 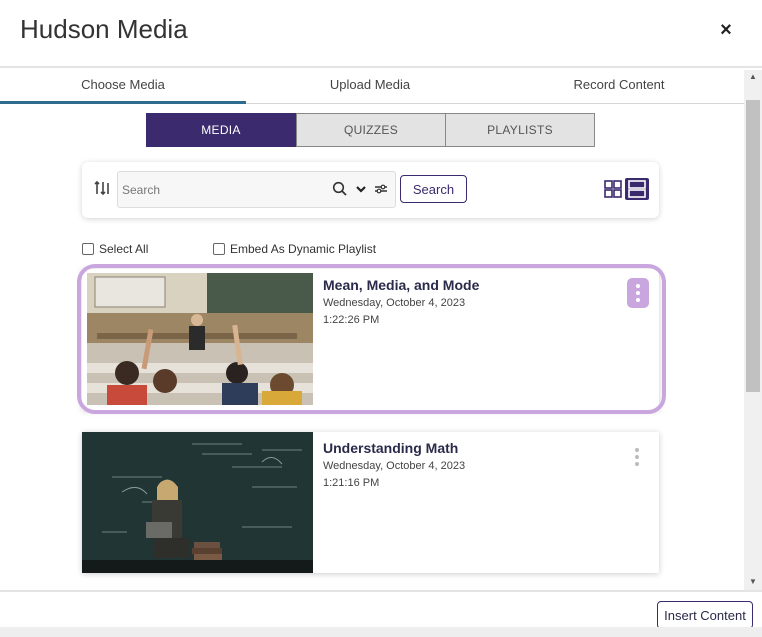 I want to click on search-icon, so click(x=340, y=191).